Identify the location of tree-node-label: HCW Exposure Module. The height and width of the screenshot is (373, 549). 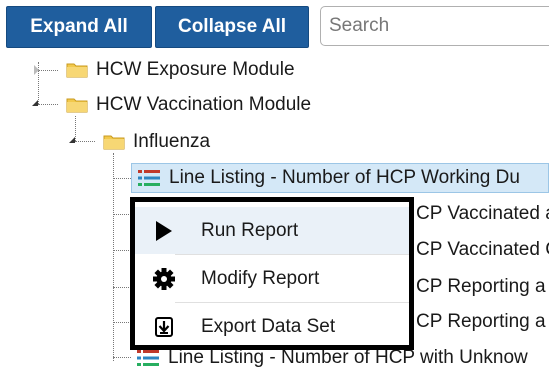
(195, 69).